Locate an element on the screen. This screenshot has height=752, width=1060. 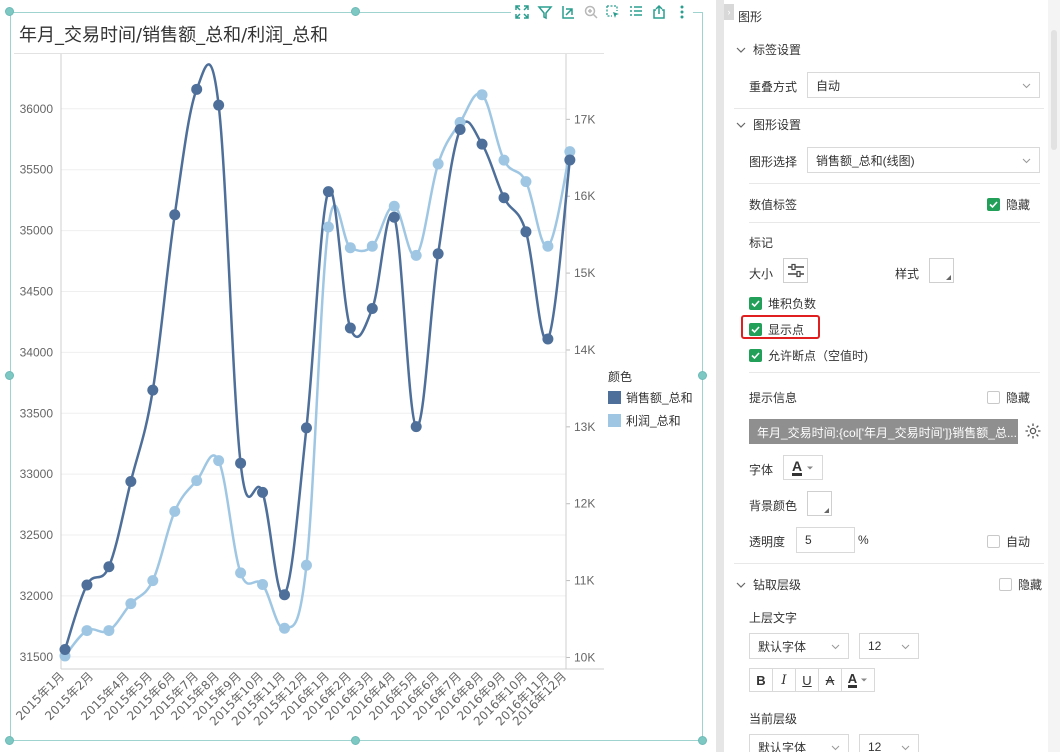
y-tick-label-right: 12K is located at coordinates (584, 504).